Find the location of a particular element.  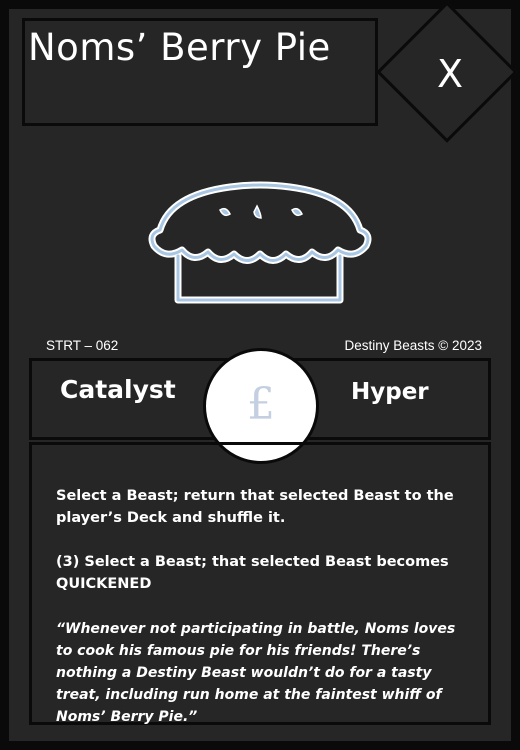

cost-value: X is located at coordinates (450, 74).